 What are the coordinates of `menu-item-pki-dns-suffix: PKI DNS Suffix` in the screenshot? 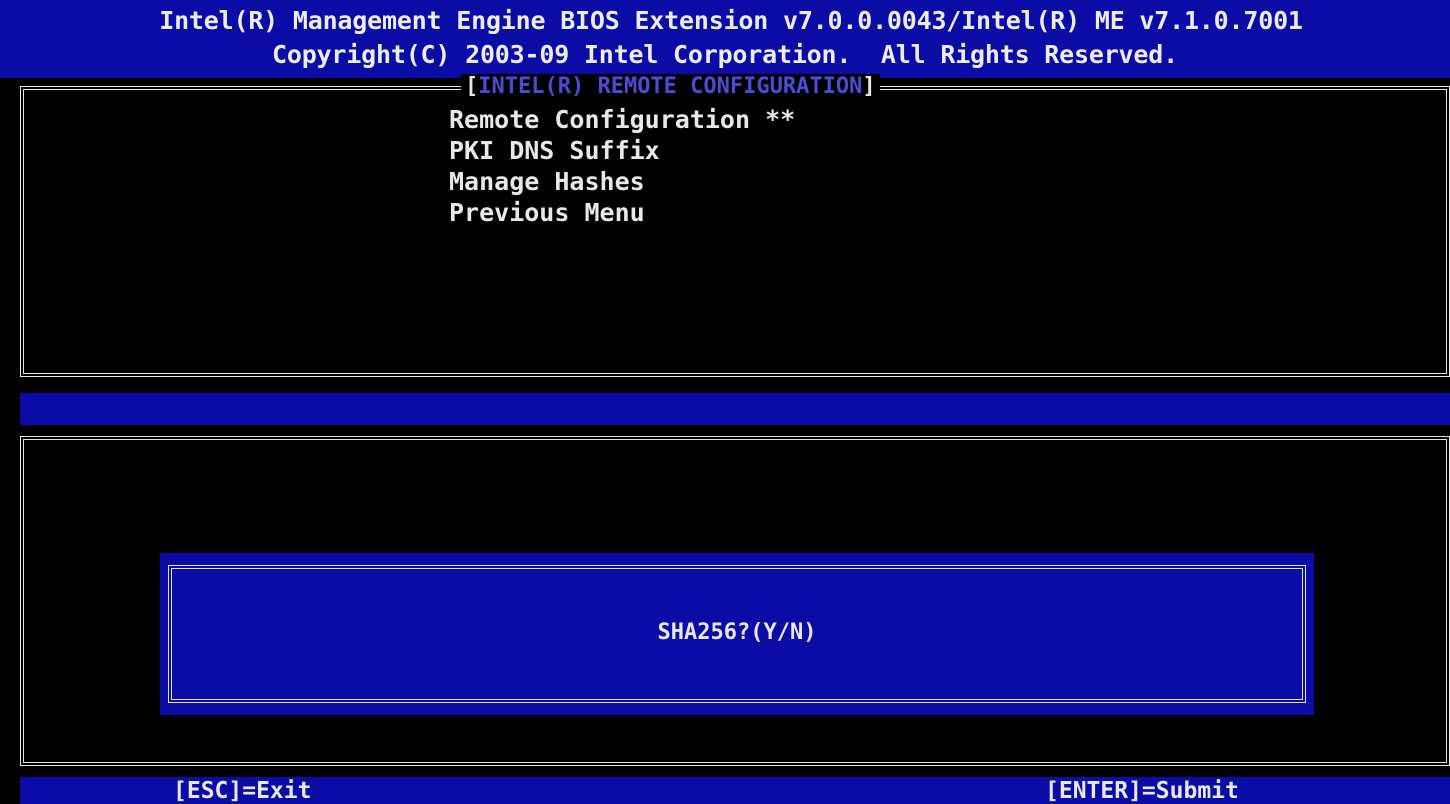 It's located at (622, 150).